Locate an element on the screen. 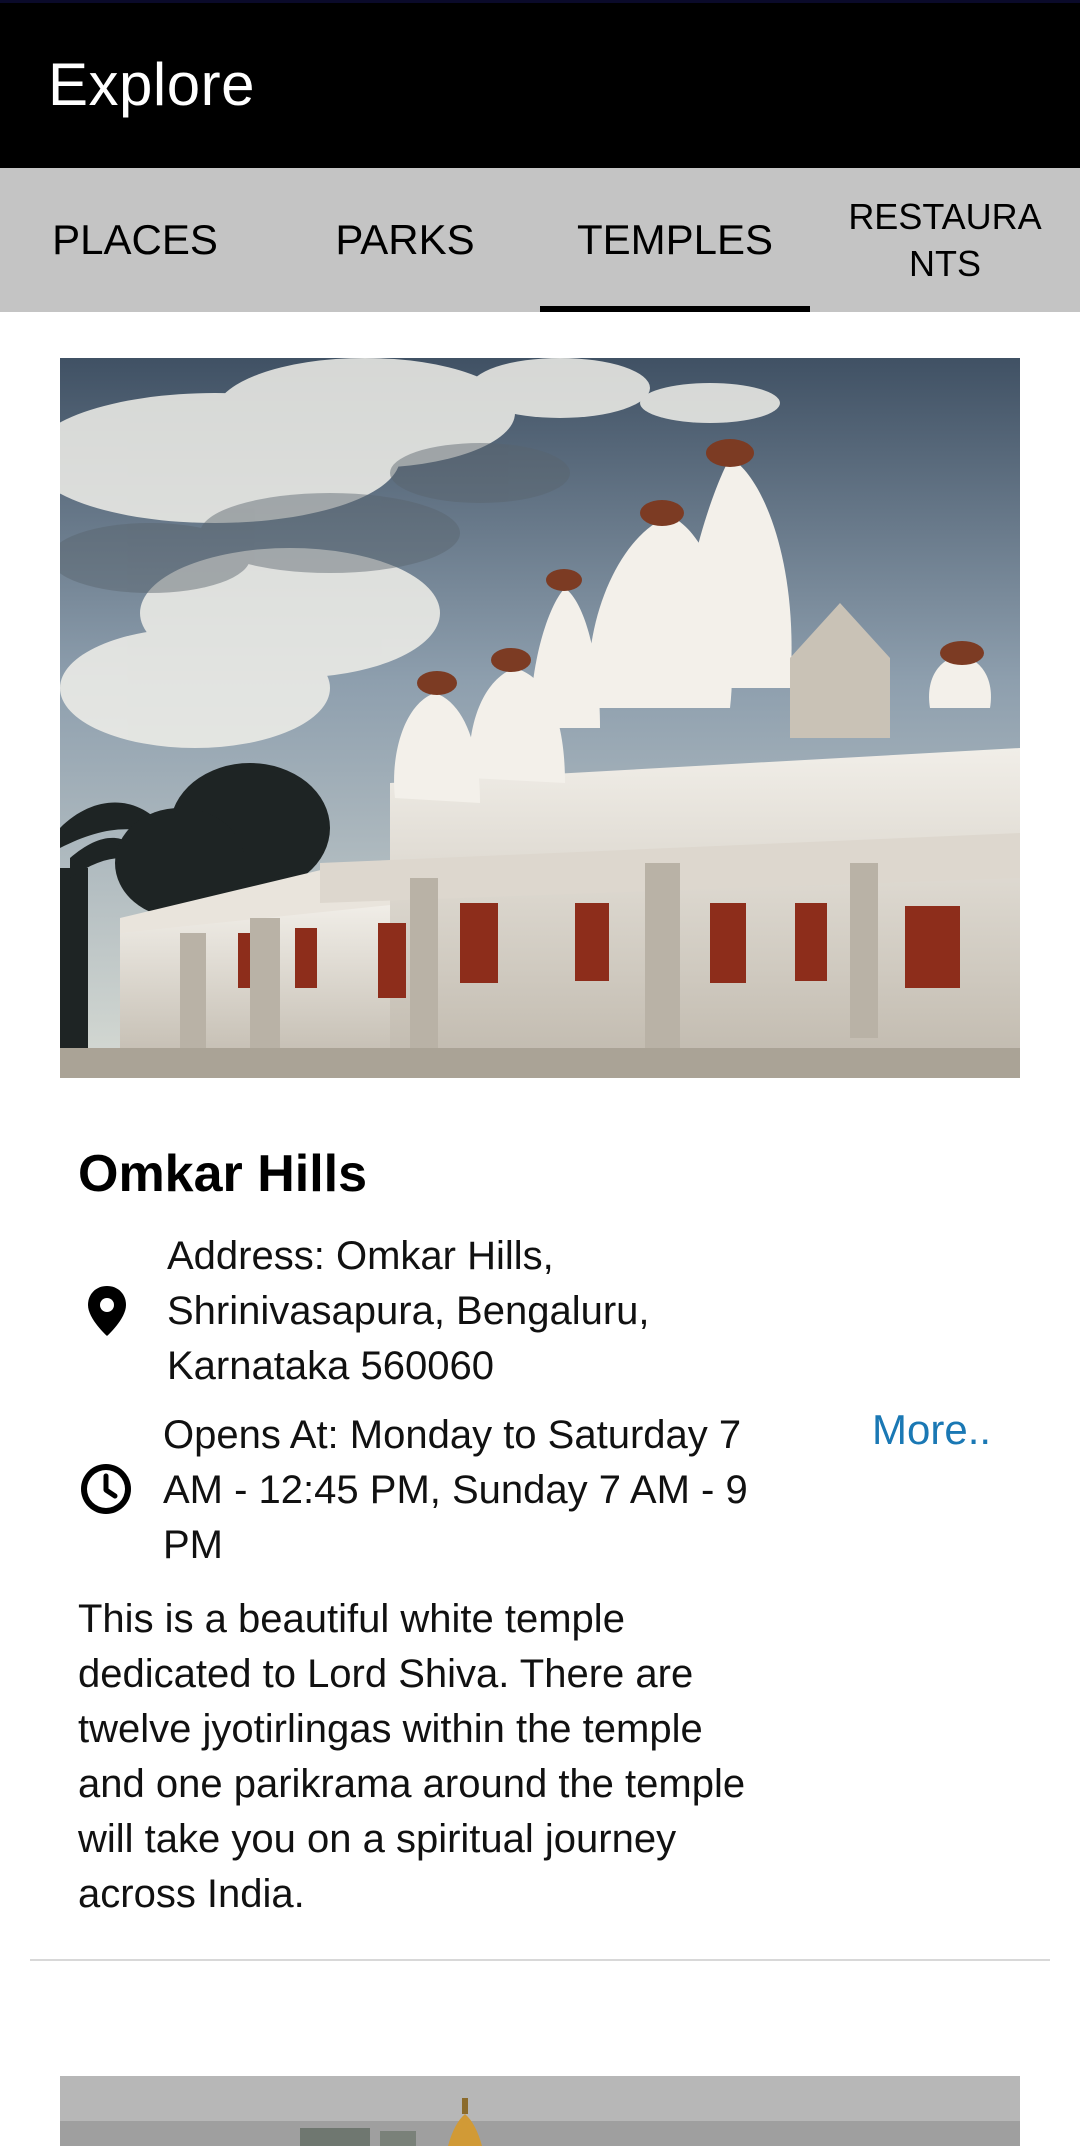 The image size is (1080, 2146). next-card-image is located at coordinates (540, 2111).